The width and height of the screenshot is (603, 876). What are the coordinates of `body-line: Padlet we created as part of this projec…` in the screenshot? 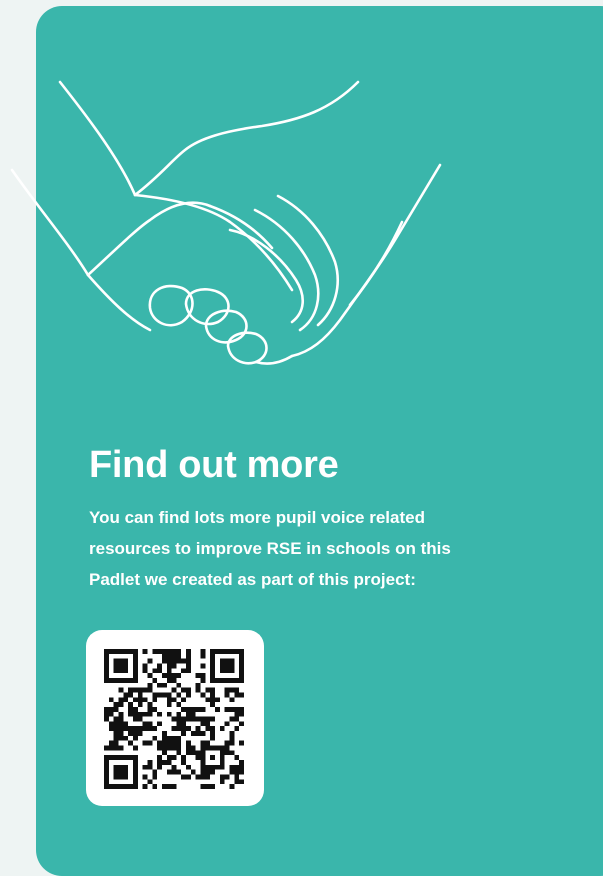 It's located at (252, 579).